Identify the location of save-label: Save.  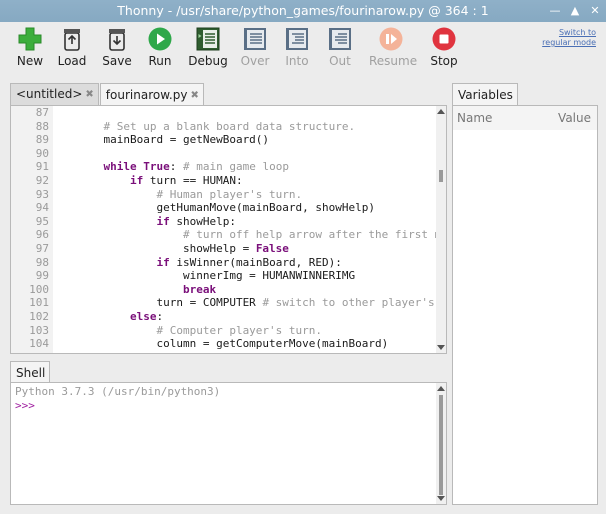
(117, 61).